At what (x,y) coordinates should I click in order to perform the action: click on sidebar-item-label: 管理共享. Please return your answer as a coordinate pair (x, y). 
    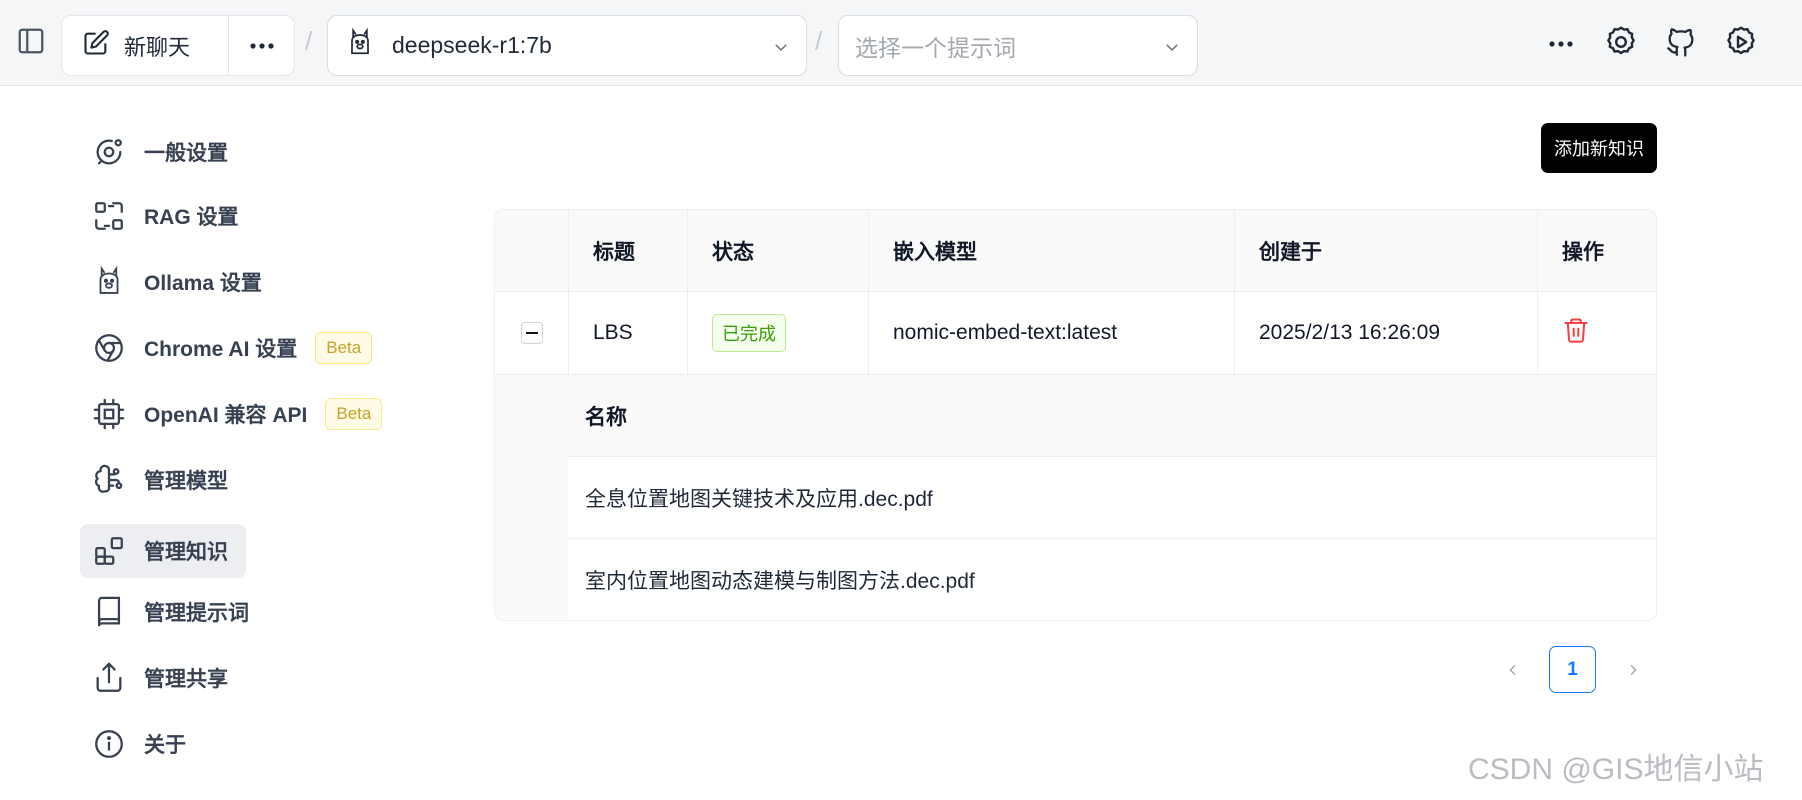
    Looking at the image, I should click on (186, 679).